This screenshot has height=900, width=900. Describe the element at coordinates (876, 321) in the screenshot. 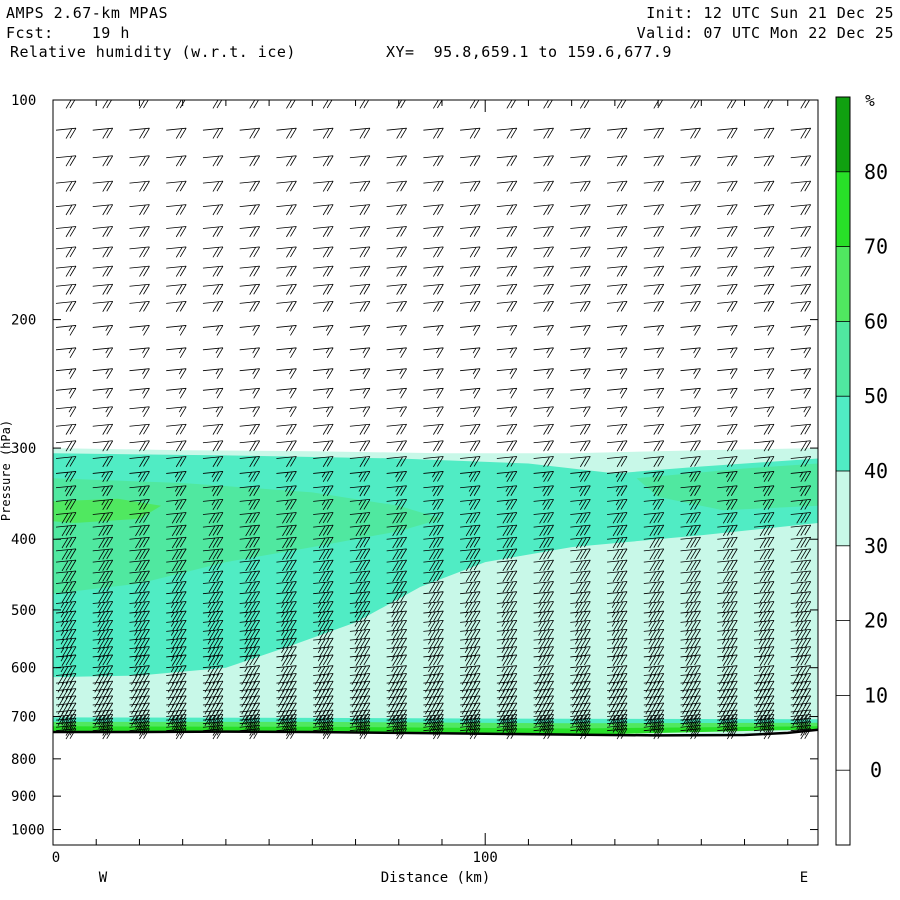

I see `colorbar-label: 60` at that location.